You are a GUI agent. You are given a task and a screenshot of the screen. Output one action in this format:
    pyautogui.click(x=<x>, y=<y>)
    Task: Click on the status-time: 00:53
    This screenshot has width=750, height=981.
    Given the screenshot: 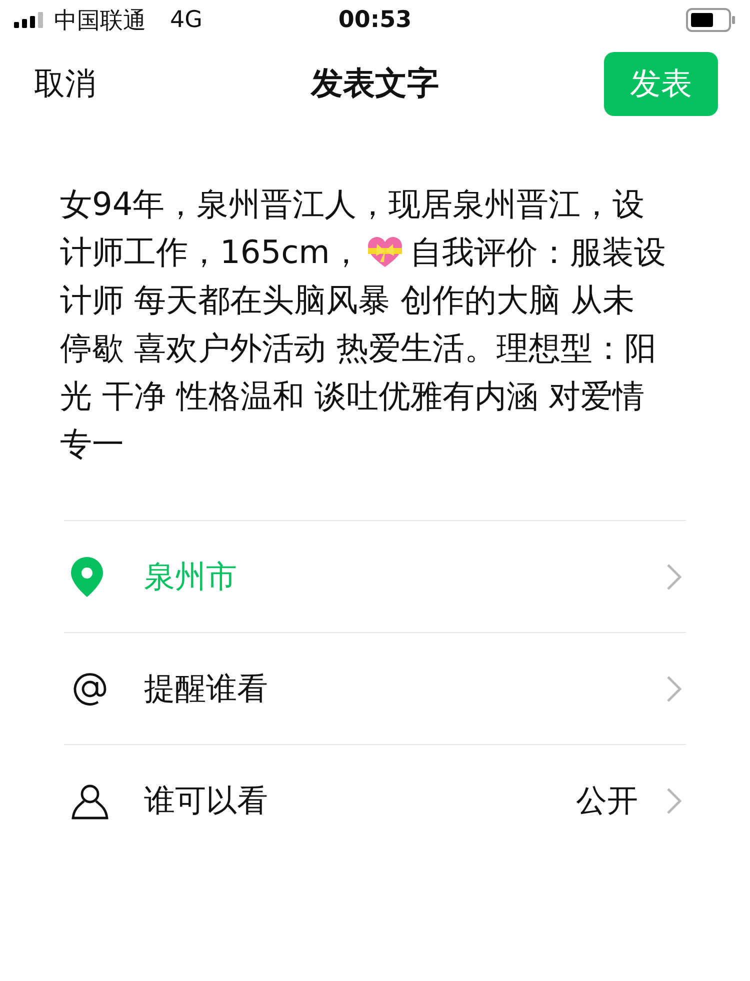 What is the action you would take?
    pyautogui.click(x=375, y=20)
    